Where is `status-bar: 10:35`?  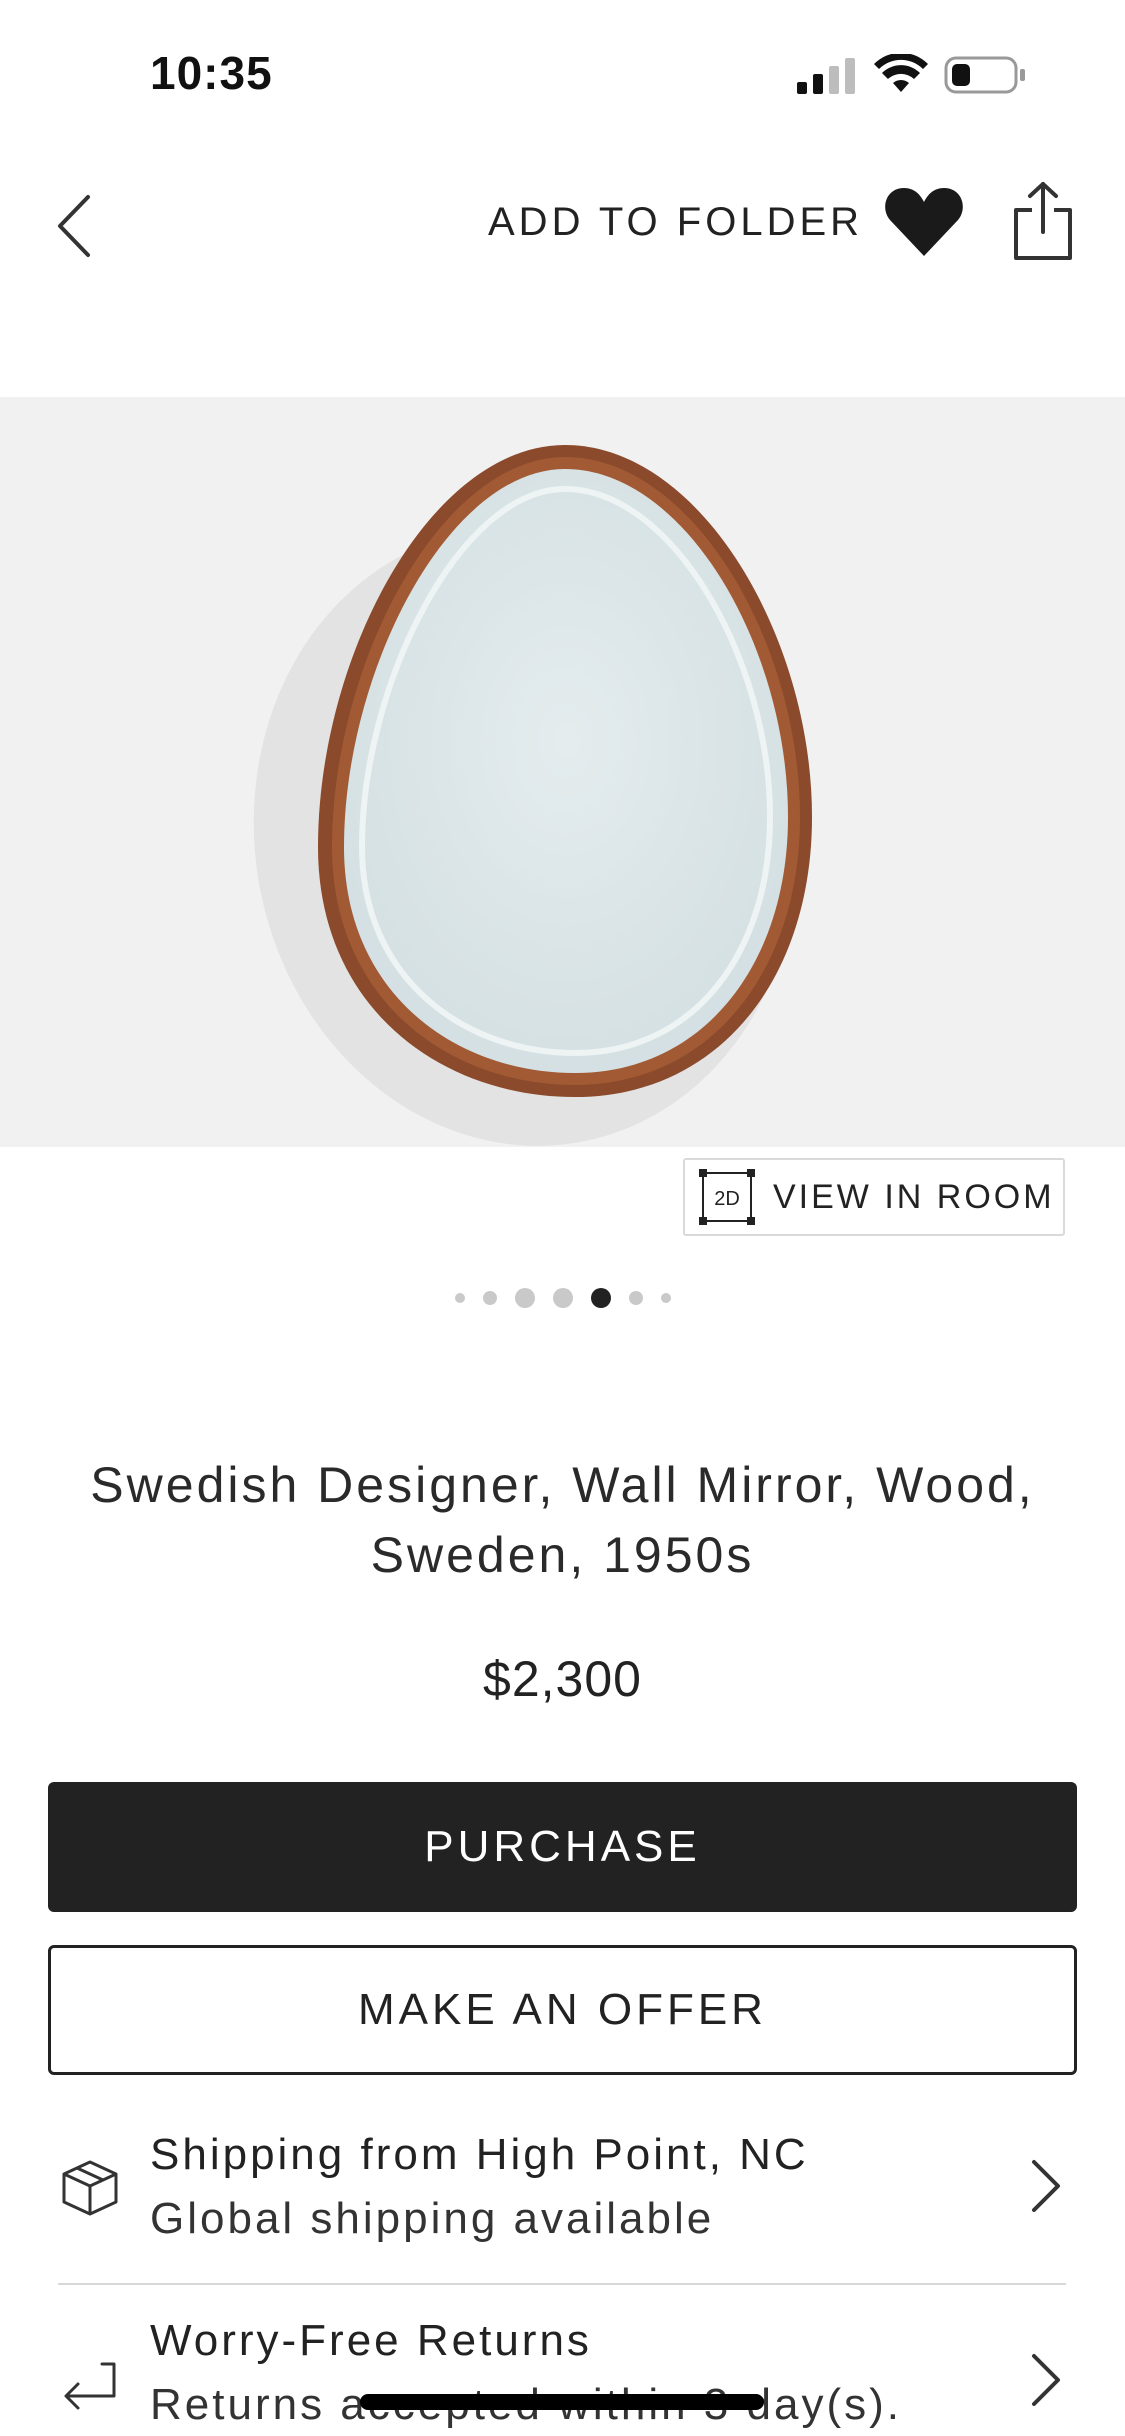
status-bar: 10:35 is located at coordinates (562, 70).